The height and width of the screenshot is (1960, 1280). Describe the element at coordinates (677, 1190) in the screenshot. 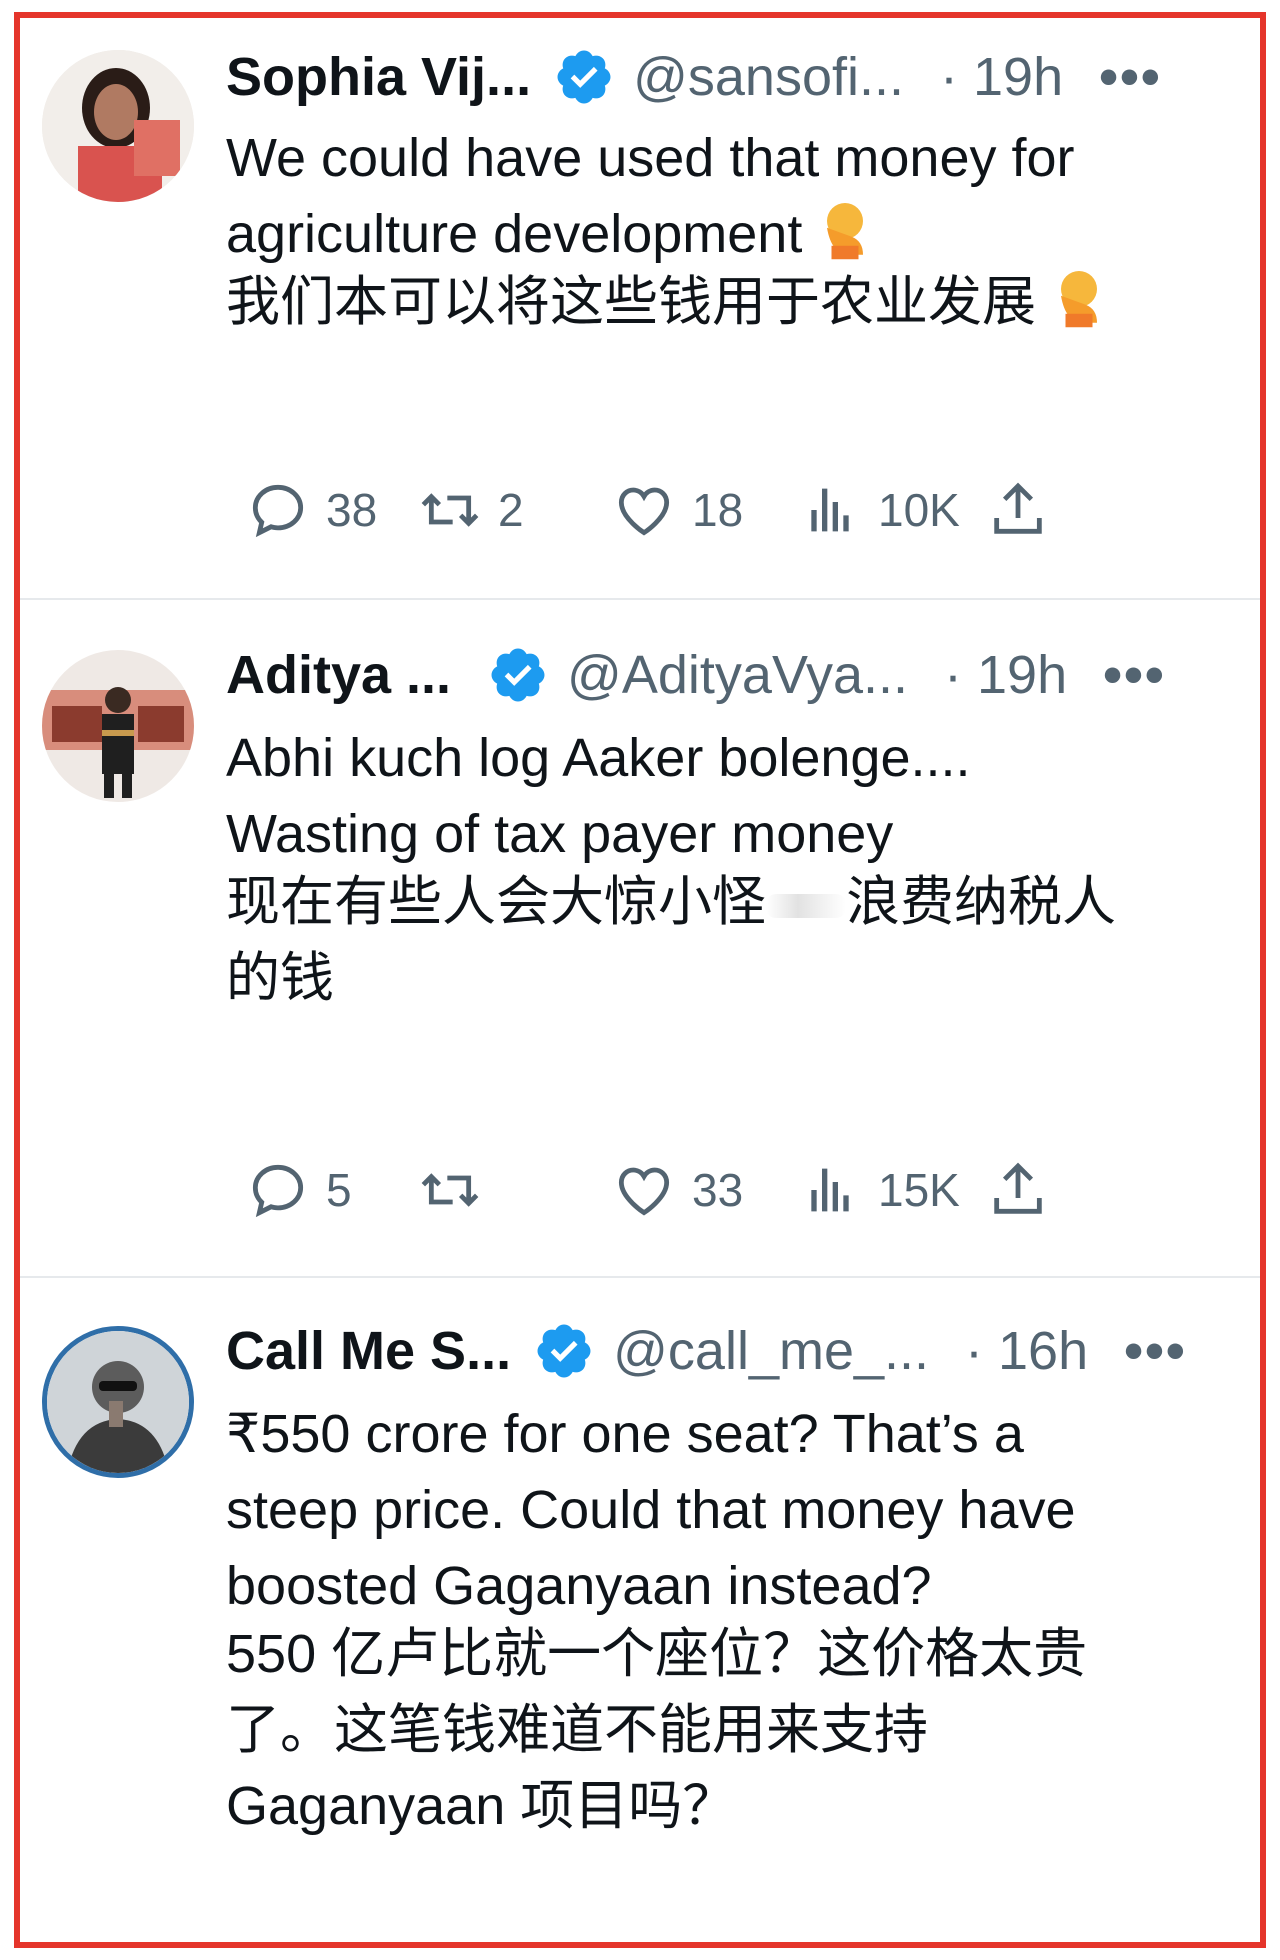

I see `like-button: 33` at that location.